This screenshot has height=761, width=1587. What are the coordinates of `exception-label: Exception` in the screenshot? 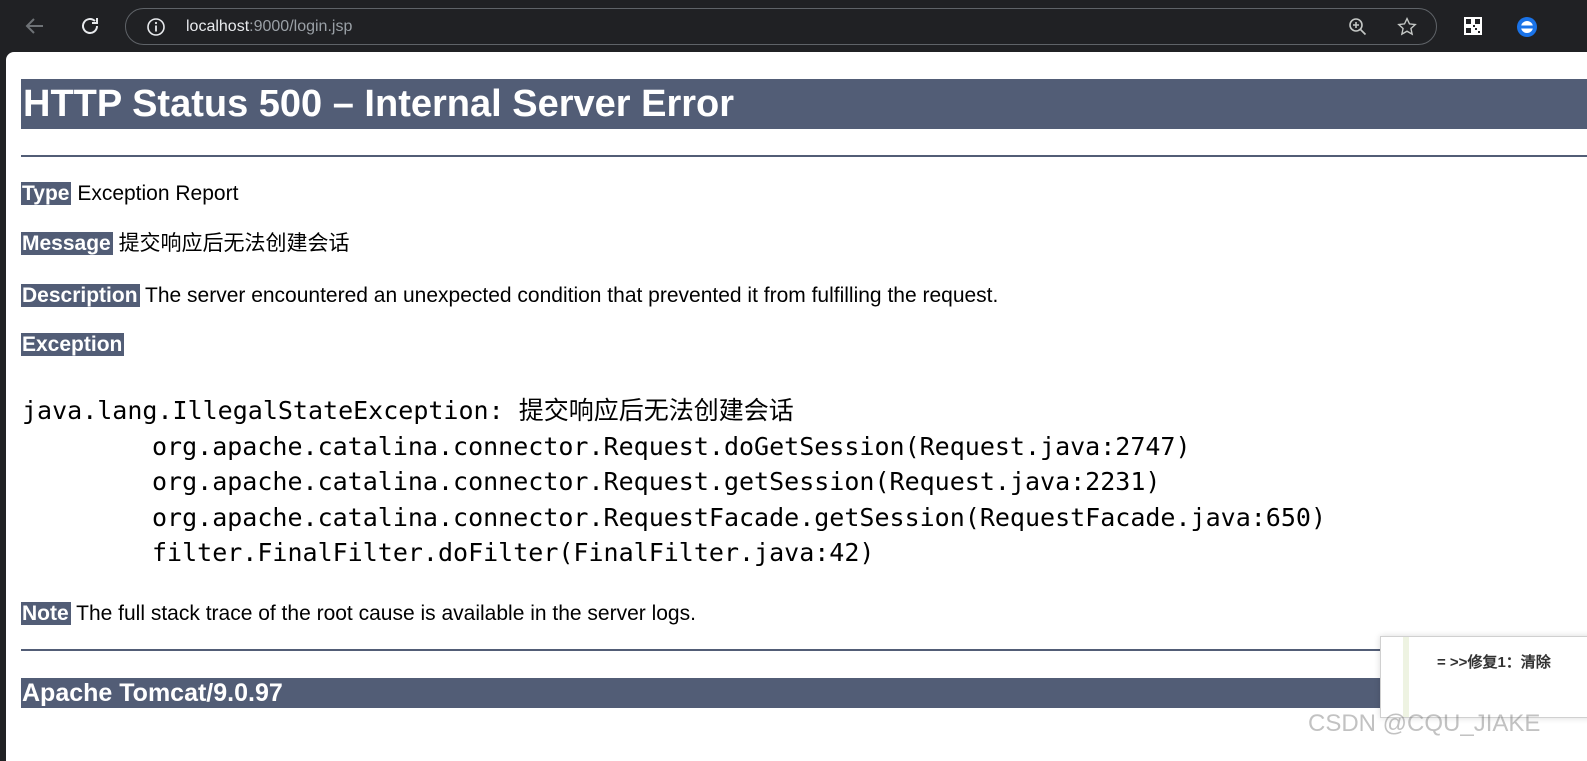 It's located at (73, 344).